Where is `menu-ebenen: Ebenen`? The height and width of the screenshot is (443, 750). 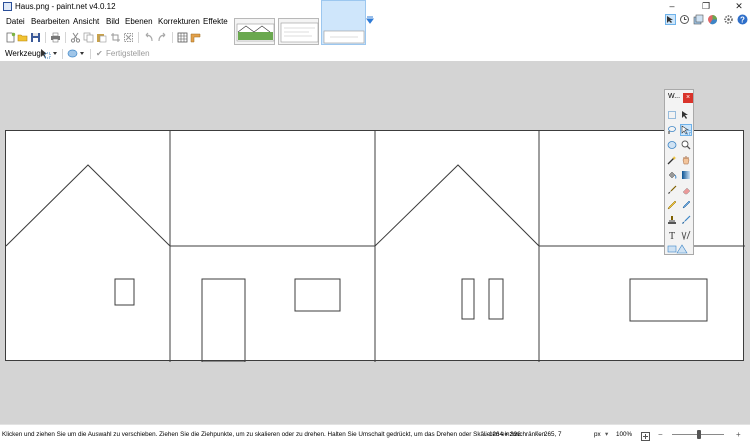
menu-ebenen: Ebenen is located at coordinates (139, 21).